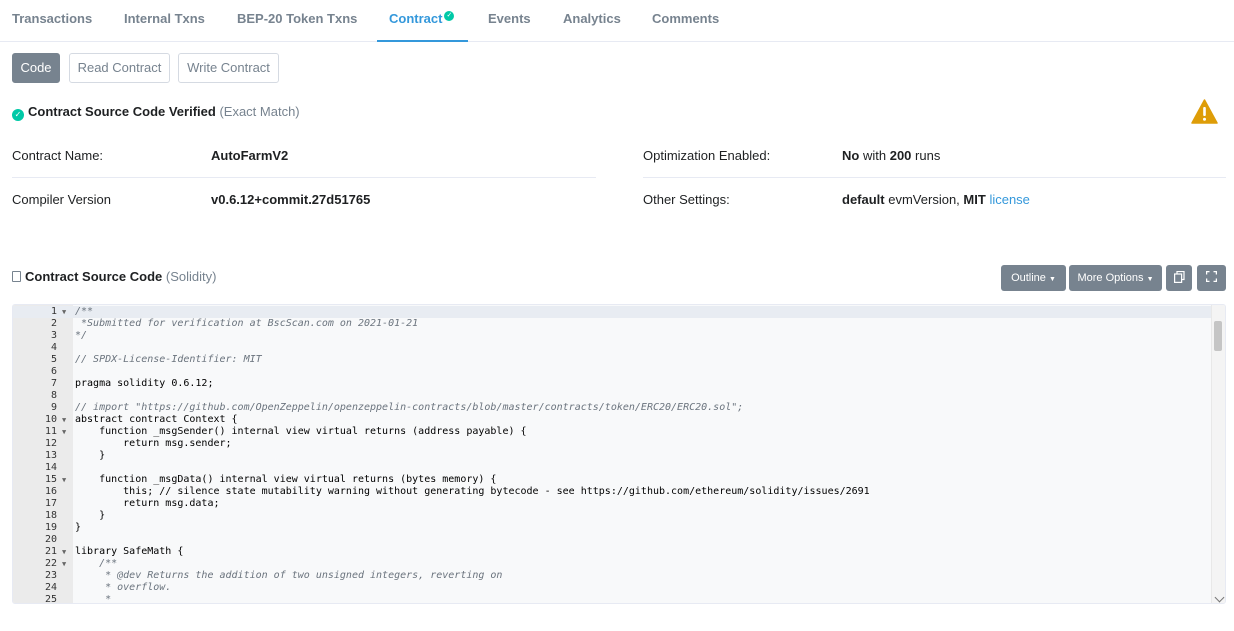  I want to click on tab-comments: Comments, so click(685, 21).